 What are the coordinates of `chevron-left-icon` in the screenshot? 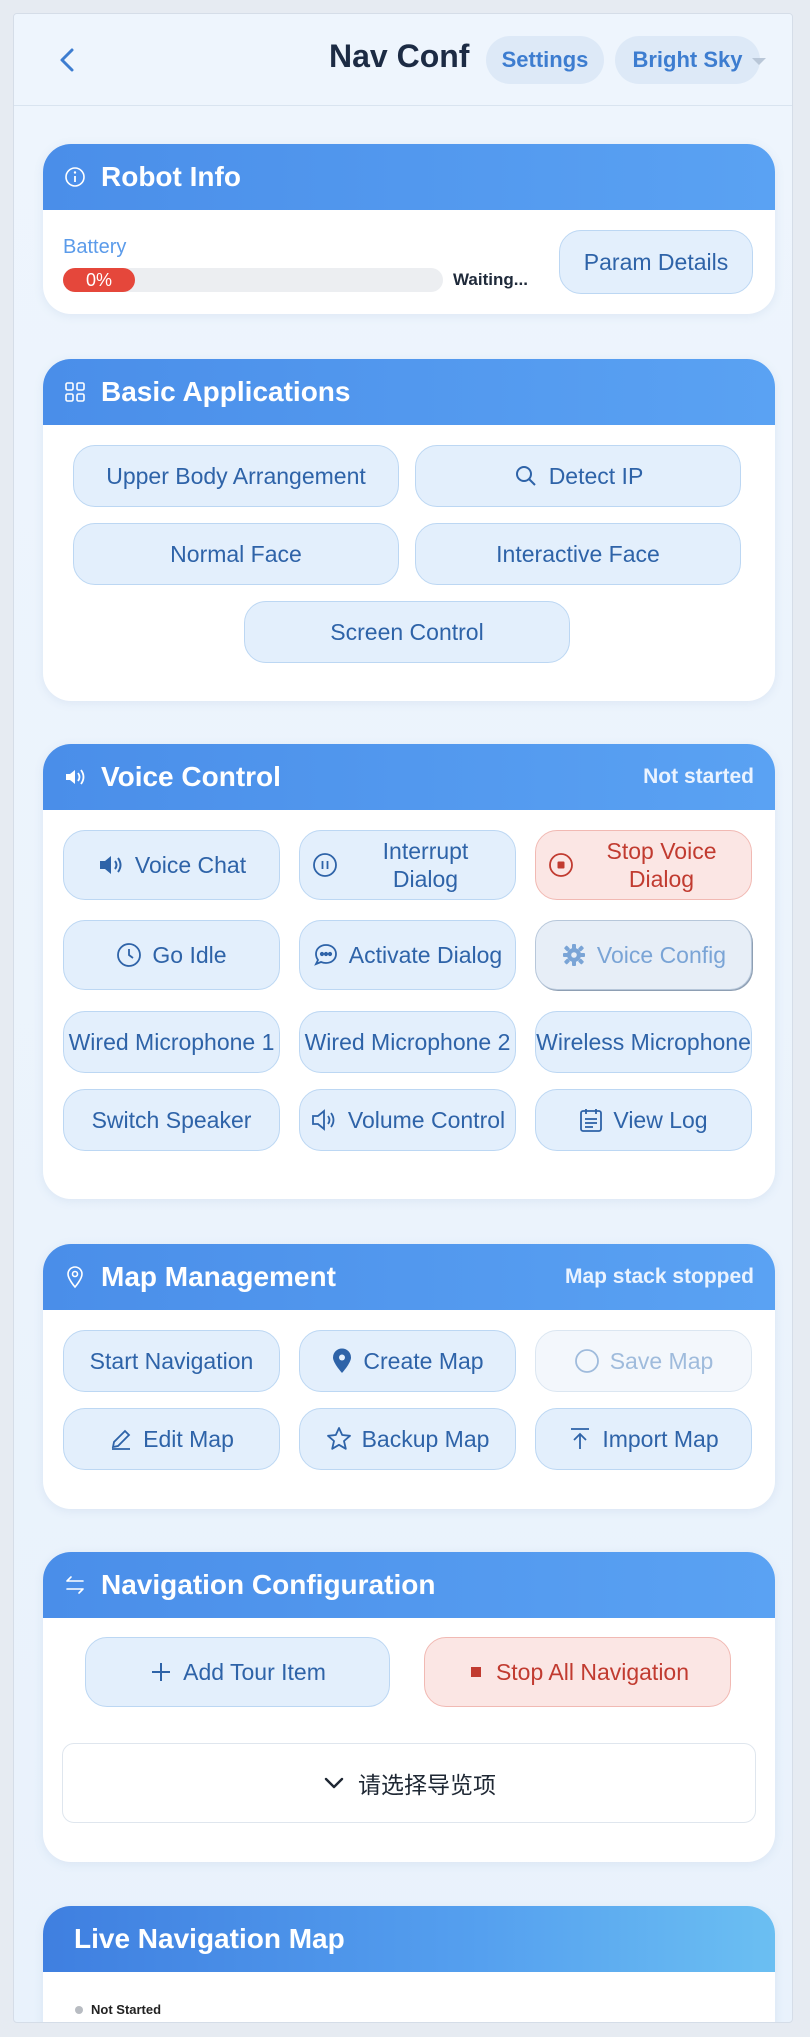 It's located at (67, 60).